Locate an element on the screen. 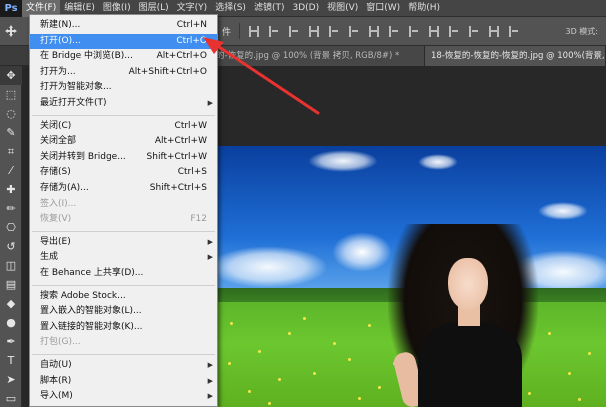 This screenshot has height=407, width=606. file-menu-item-0: 新建(N)... Ctrl+N is located at coordinates (123, 25).